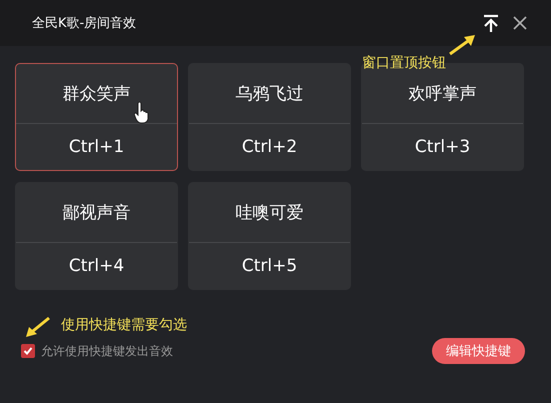 This screenshot has height=403, width=551. What do you see at coordinates (270, 213) in the screenshot?
I see `effect-name: 哇噢可爱` at bounding box center [270, 213].